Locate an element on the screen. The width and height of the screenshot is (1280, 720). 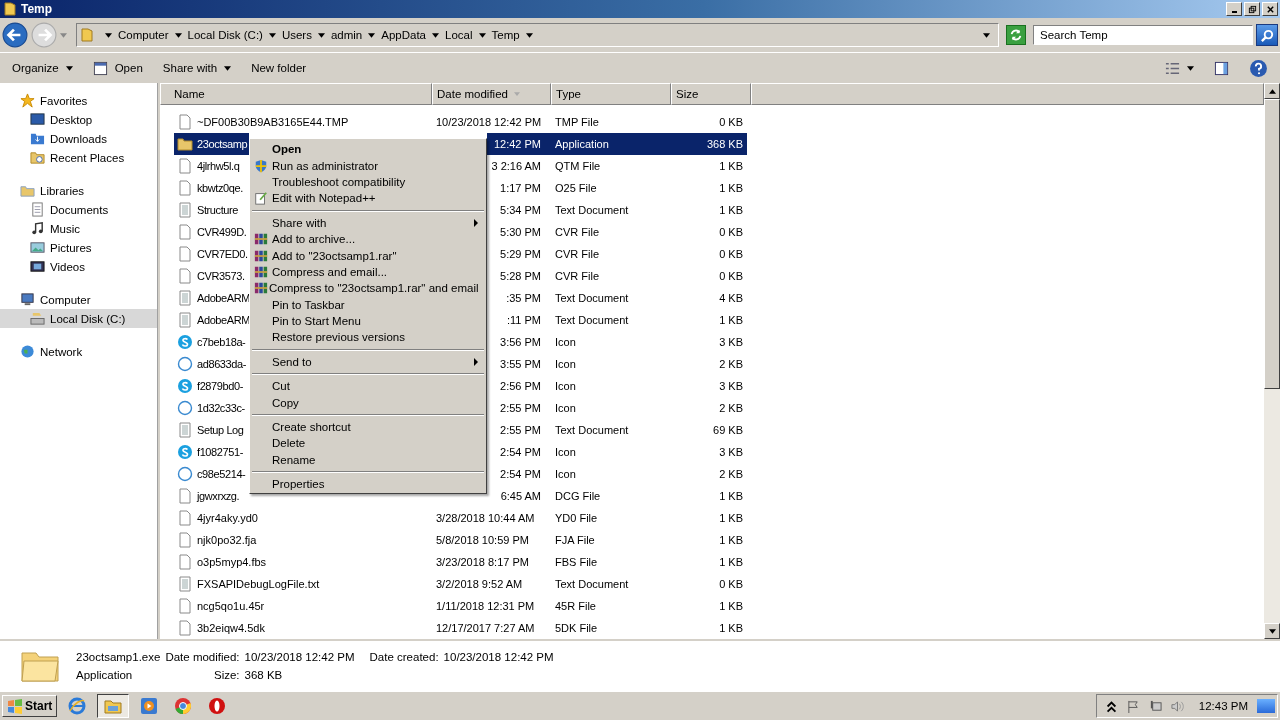
name-cell: ~DF00B30B9AB3165E44.TMP is located at coordinates (303, 122).